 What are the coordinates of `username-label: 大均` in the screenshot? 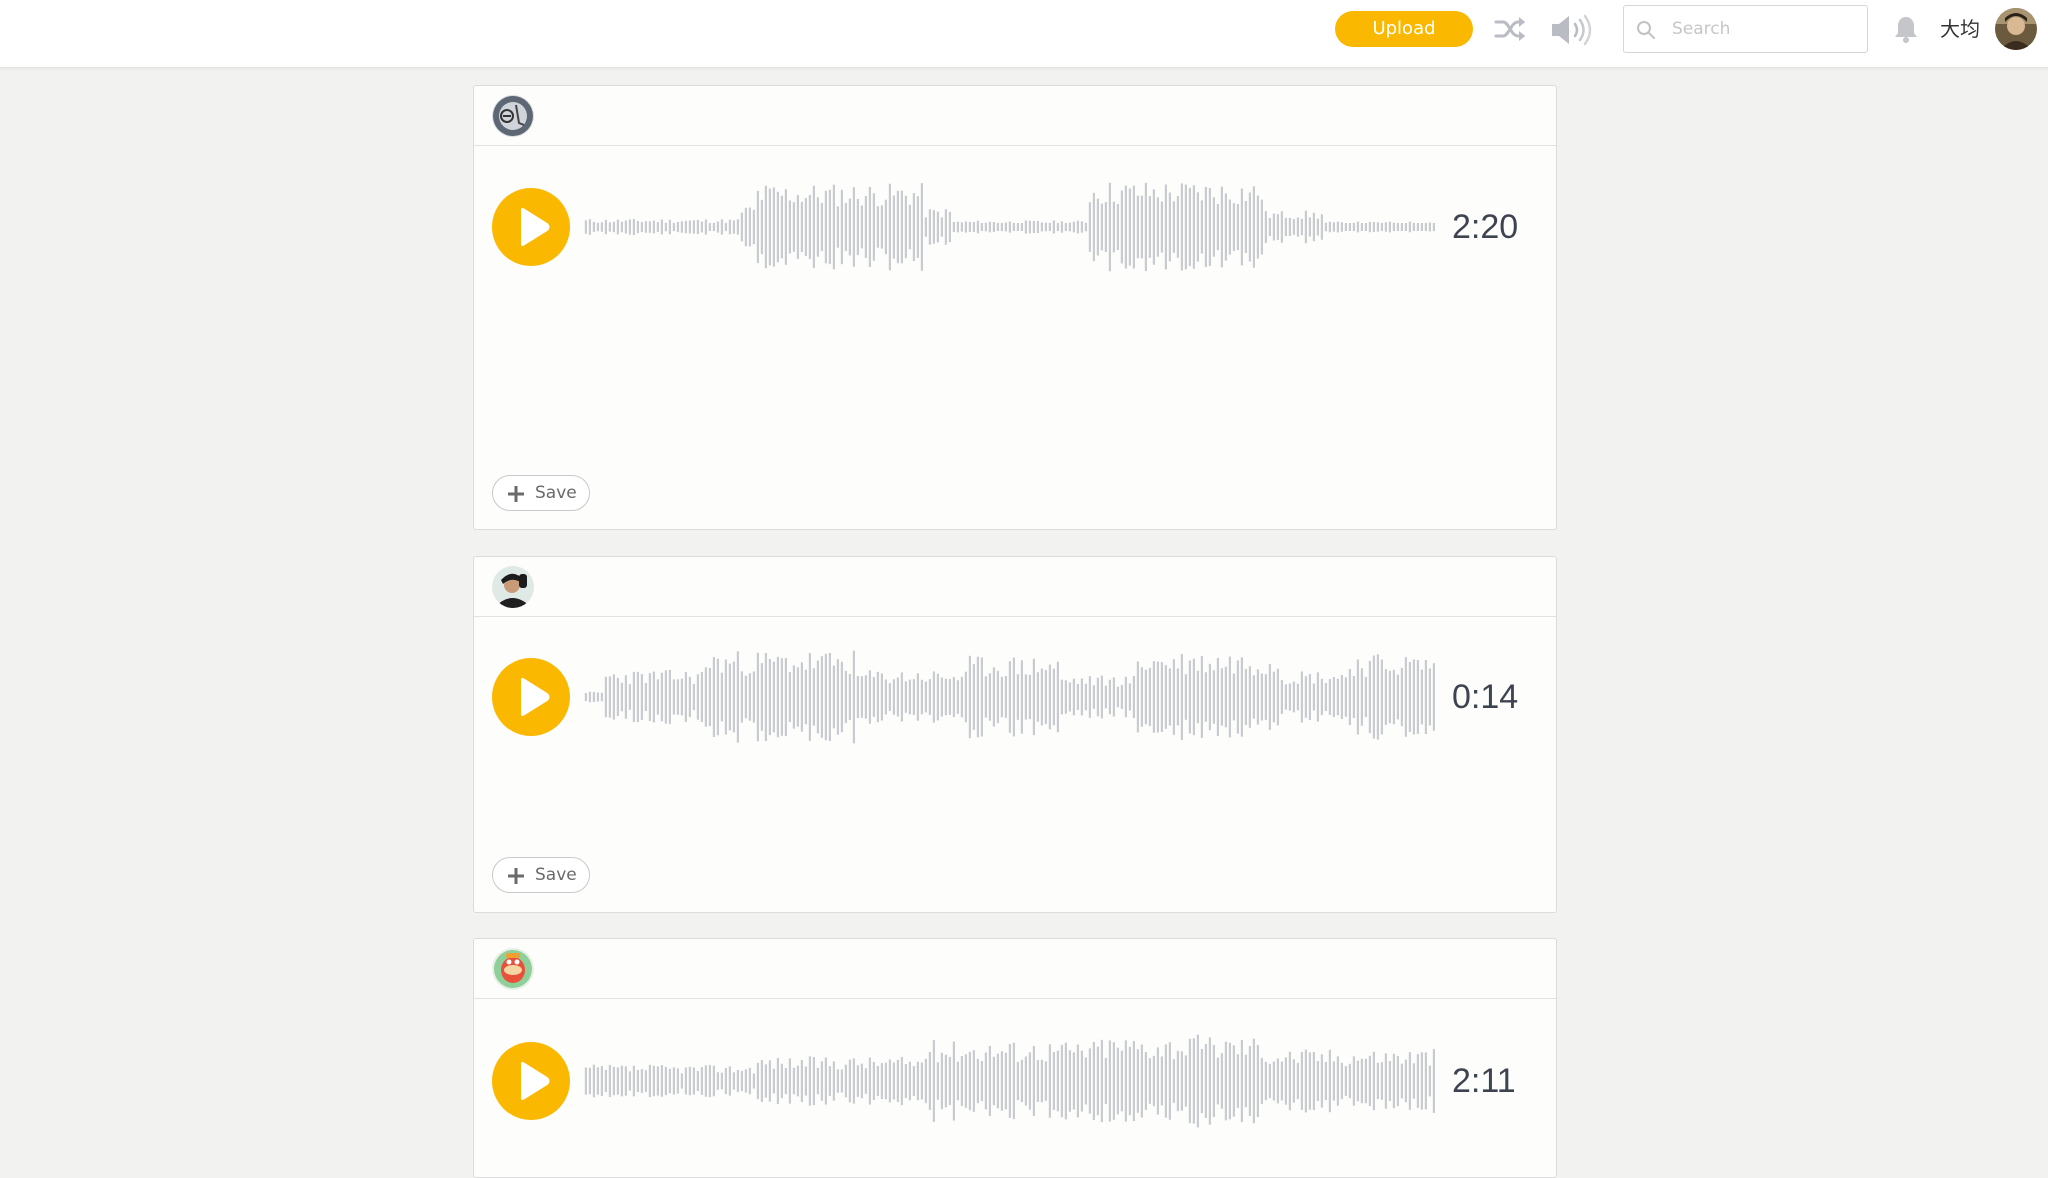 It's located at (1960, 29).